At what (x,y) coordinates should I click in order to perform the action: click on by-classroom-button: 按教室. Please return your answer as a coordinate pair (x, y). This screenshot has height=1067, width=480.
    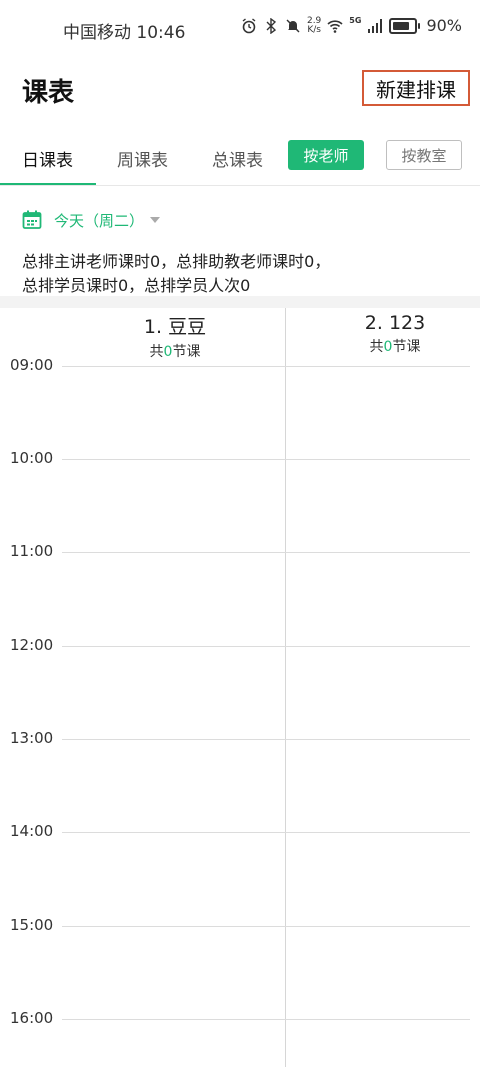
    Looking at the image, I should click on (424, 155).